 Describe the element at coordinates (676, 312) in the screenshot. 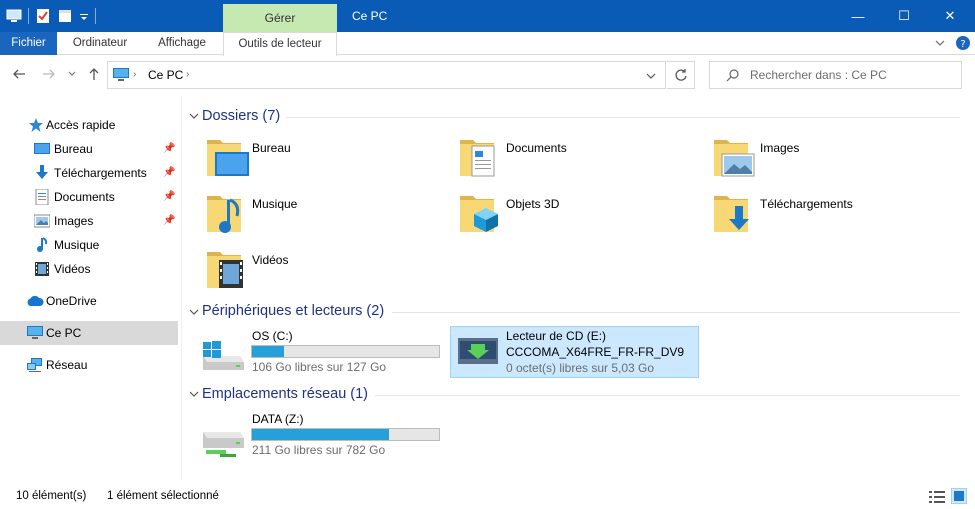

I see `group-divider` at that location.